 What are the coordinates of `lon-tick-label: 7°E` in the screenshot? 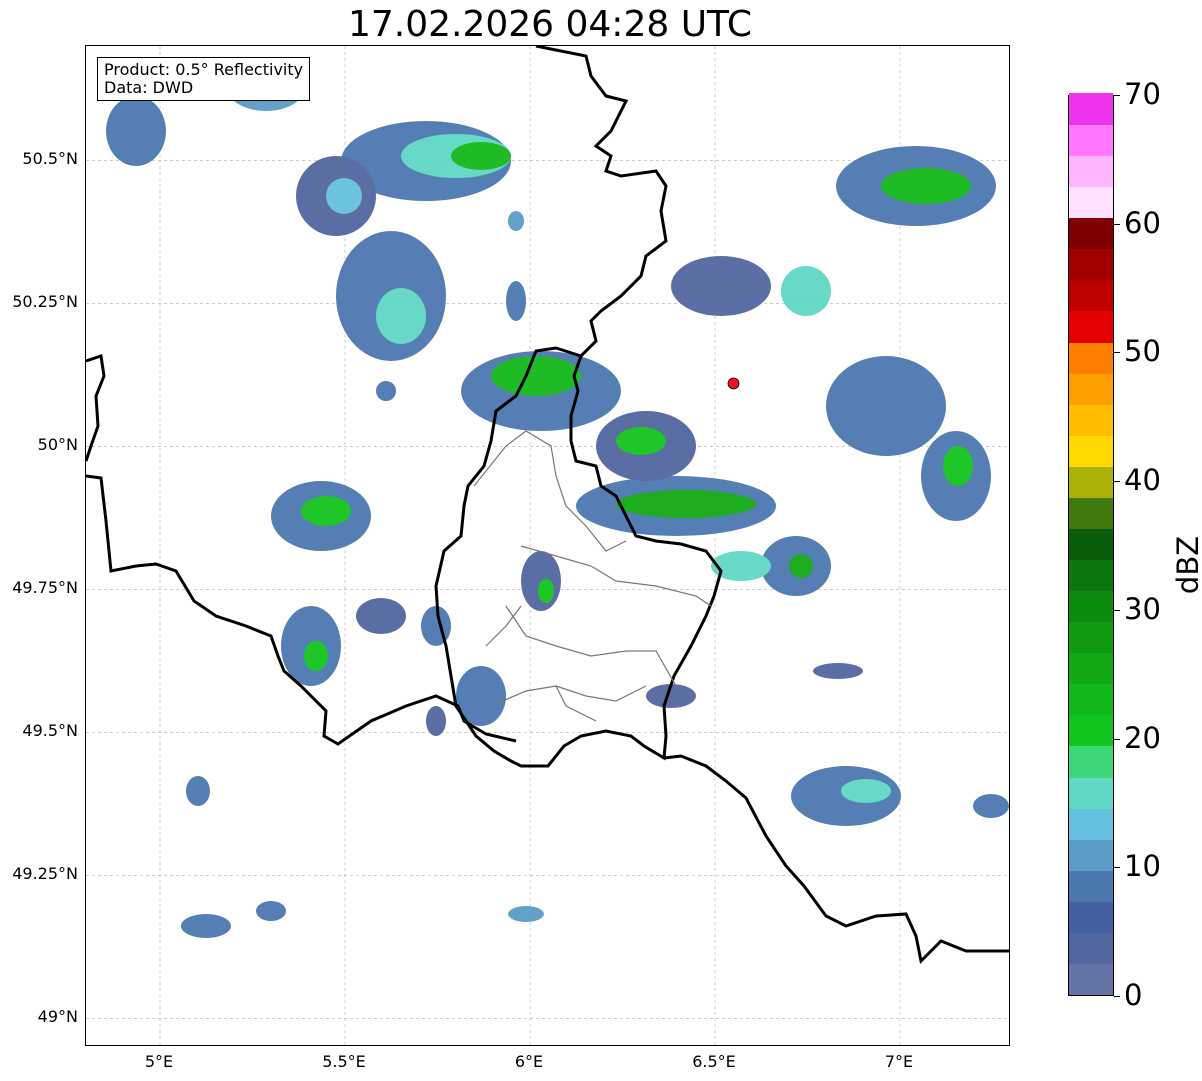 It's located at (899, 1061).